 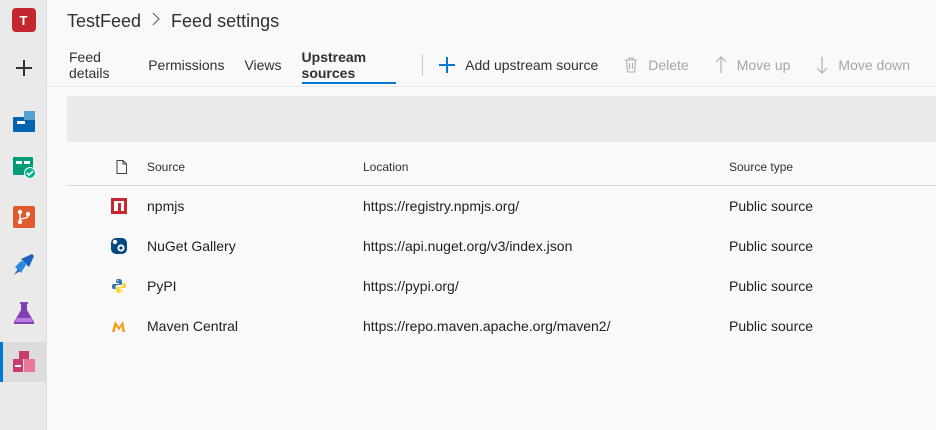 What do you see at coordinates (107, 206) in the screenshot?
I see `npm-icon` at bounding box center [107, 206].